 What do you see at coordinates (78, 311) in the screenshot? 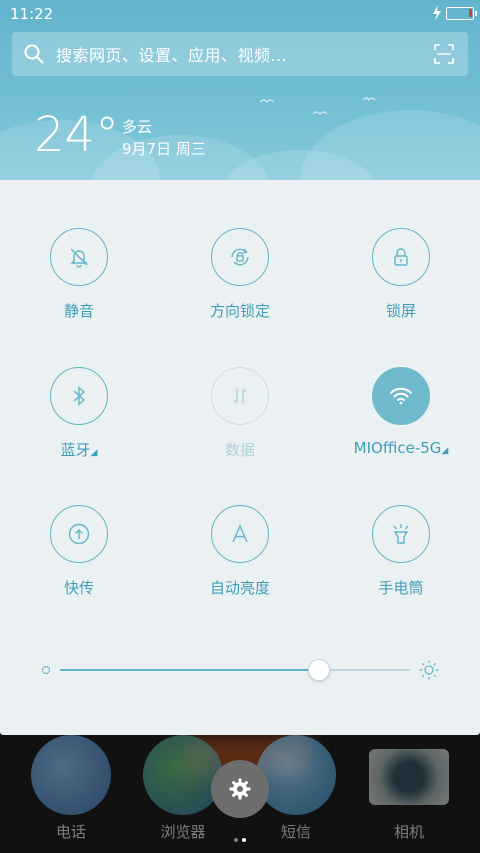
I see `toggle-label: 静音` at bounding box center [78, 311].